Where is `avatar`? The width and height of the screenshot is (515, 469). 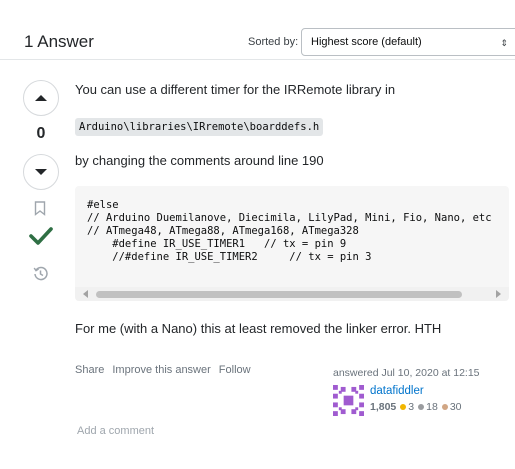 avatar is located at coordinates (348, 400).